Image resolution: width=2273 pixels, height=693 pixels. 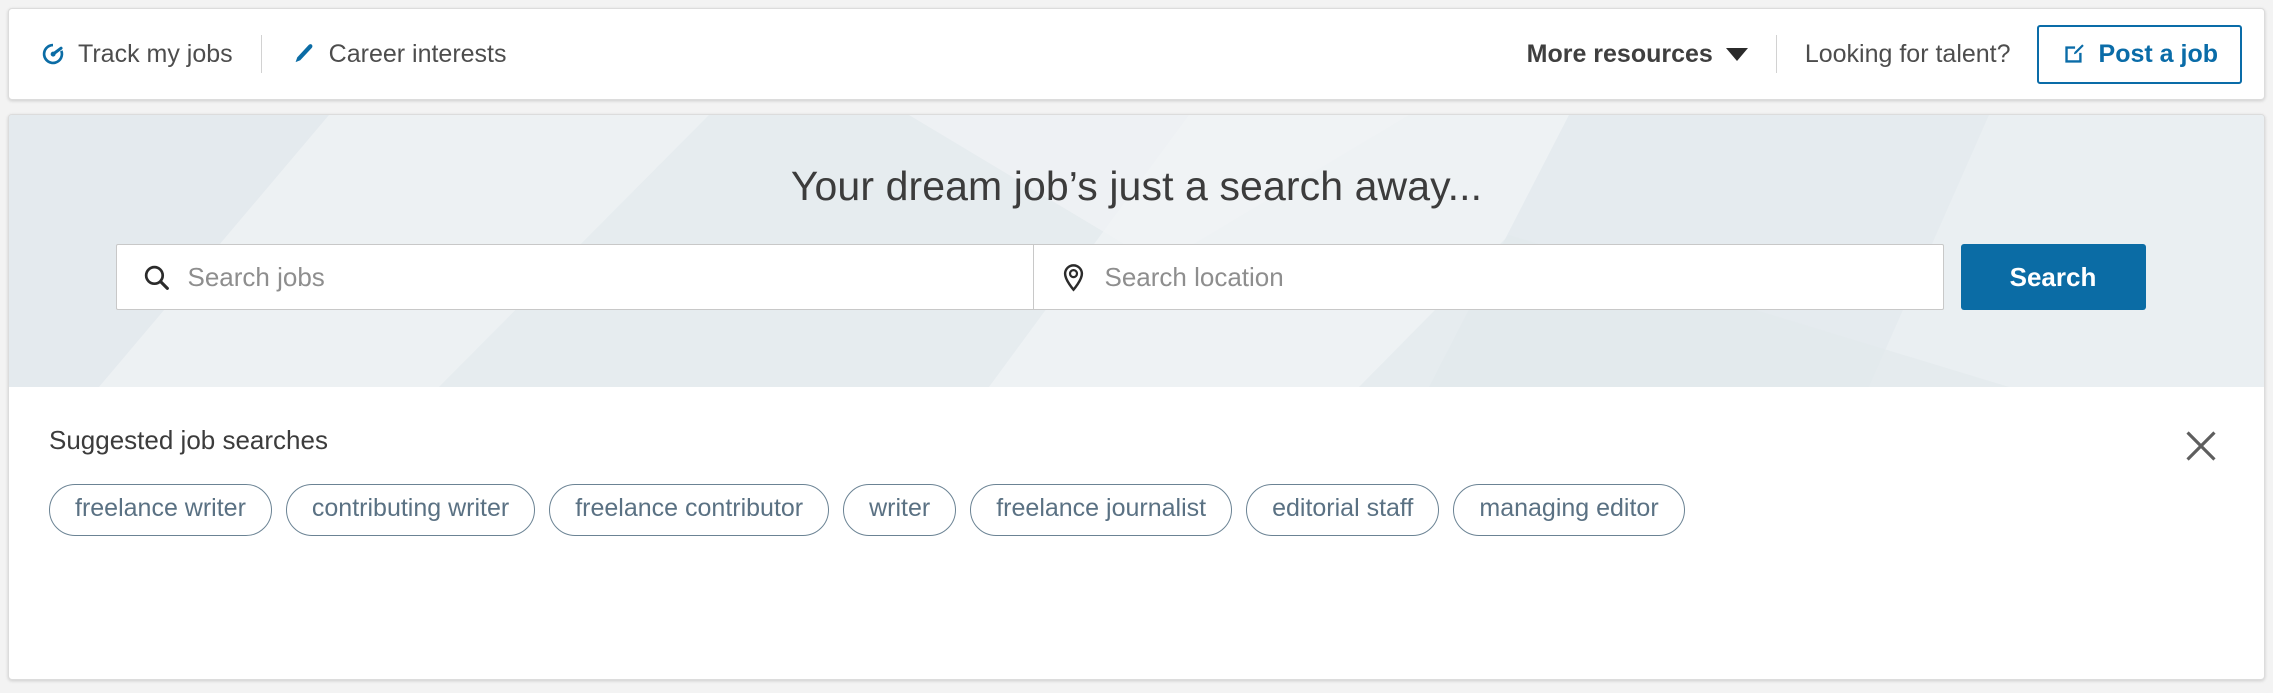 What do you see at coordinates (2158, 53) in the screenshot?
I see `post-a-job-label: Post a job` at bounding box center [2158, 53].